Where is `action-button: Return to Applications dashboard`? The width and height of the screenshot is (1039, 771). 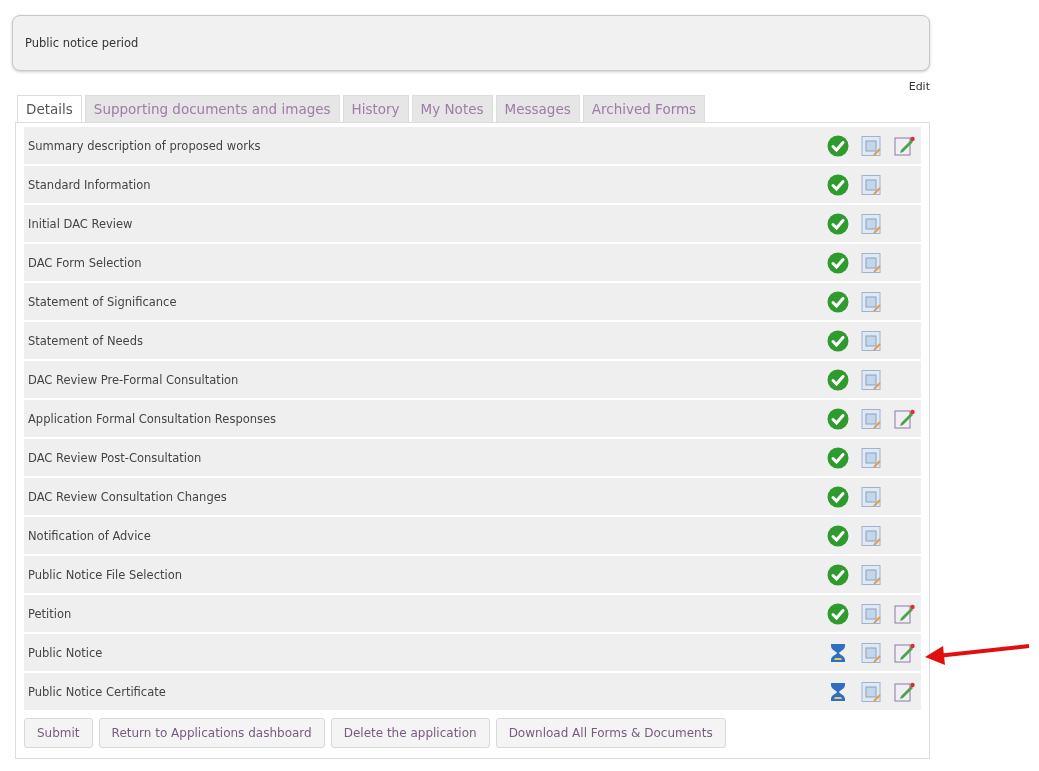 action-button: Return to Applications dashboard is located at coordinates (211, 733).